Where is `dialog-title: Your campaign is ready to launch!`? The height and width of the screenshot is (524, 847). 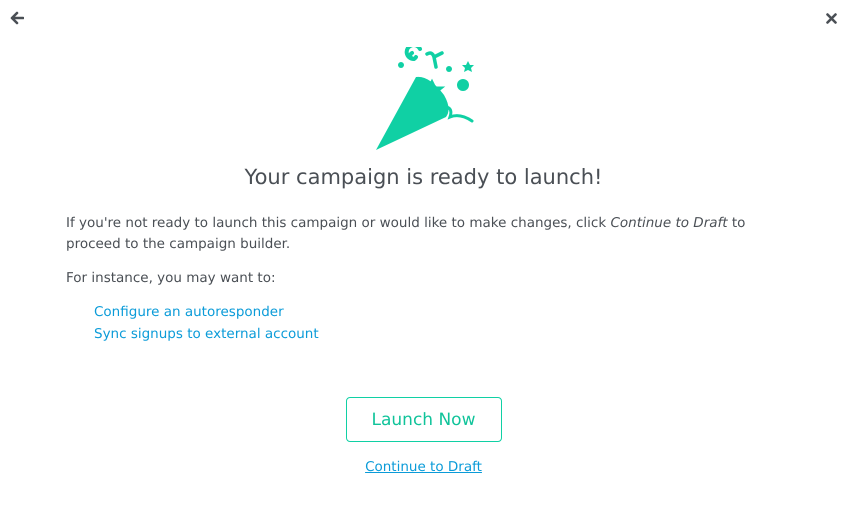
dialog-title: Your campaign is ready to launch! is located at coordinates (423, 177).